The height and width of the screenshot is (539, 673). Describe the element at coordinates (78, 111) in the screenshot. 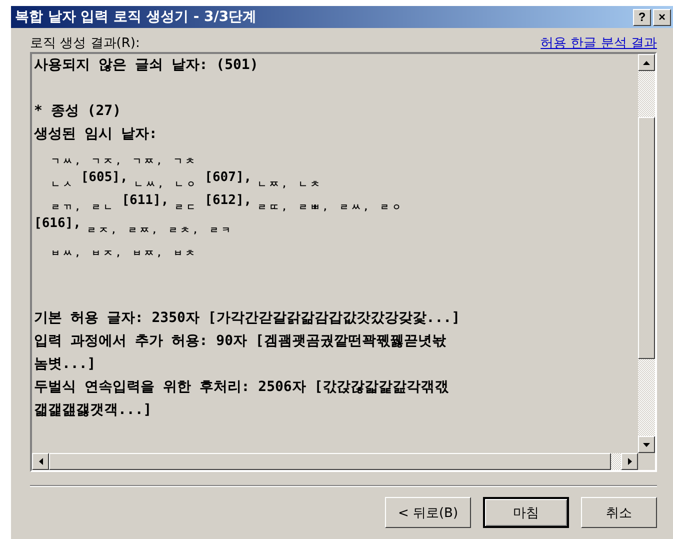

I see `result-line: * 종성 (27)` at that location.